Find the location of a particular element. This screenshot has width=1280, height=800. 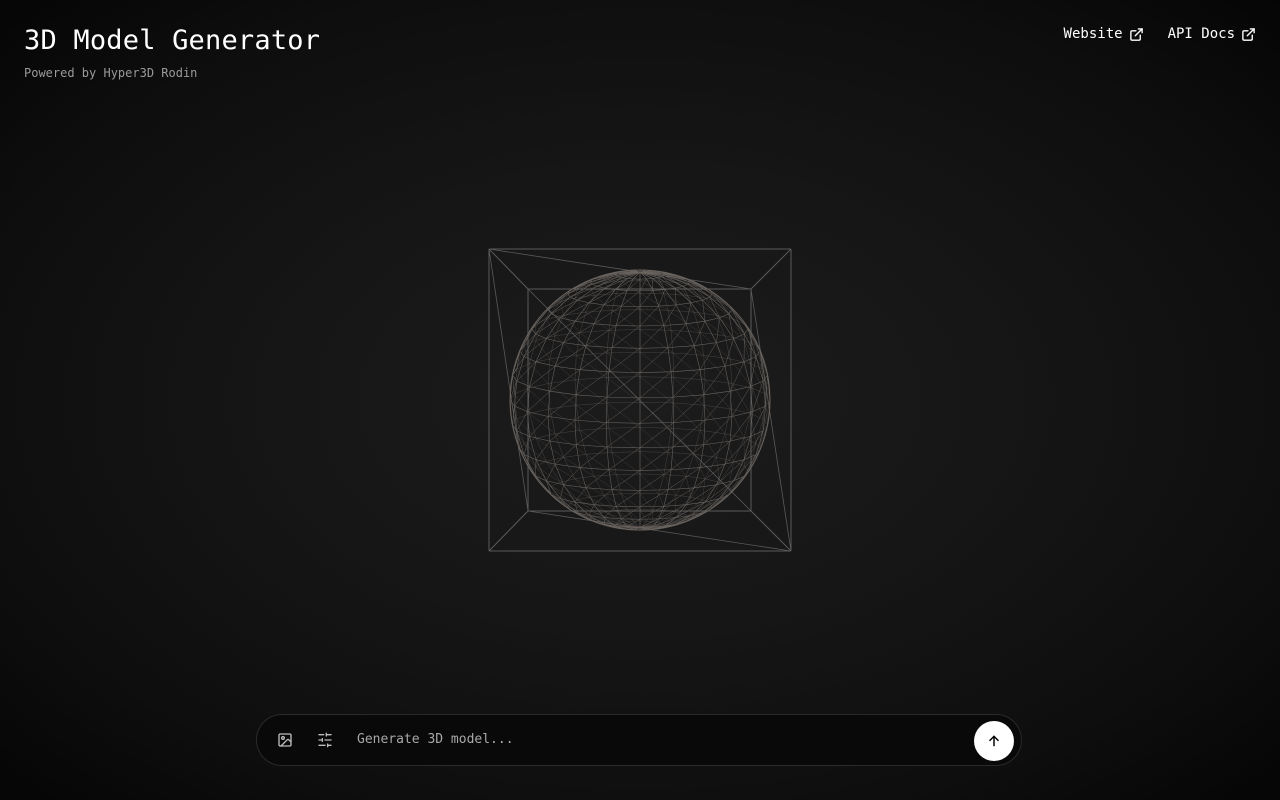

prompt-input is located at coordinates (657, 739).